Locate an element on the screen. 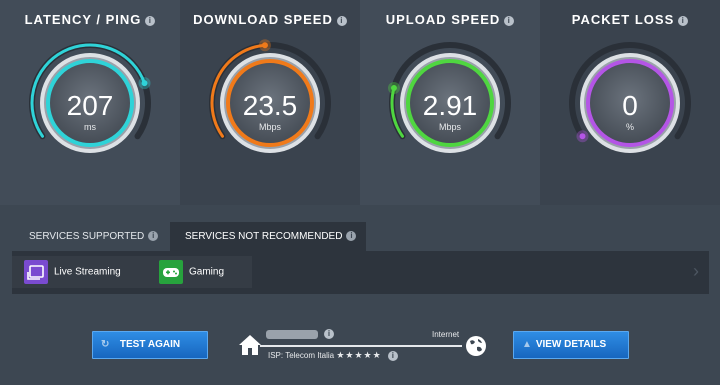 This screenshot has width=720, height=385. packet-loss-value: 0 is located at coordinates (630, 105).